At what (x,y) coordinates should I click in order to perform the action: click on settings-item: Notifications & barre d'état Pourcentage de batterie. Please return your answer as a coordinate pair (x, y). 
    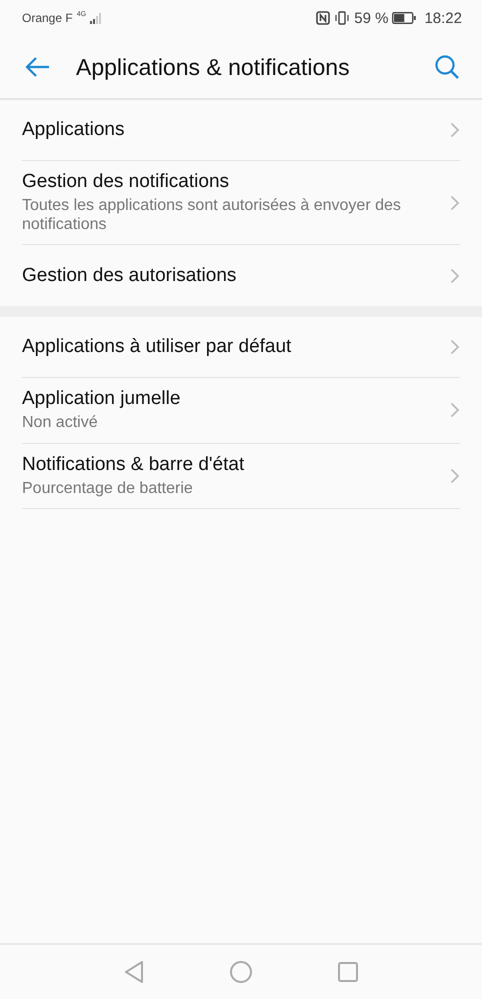
    Looking at the image, I should click on (241, 476).